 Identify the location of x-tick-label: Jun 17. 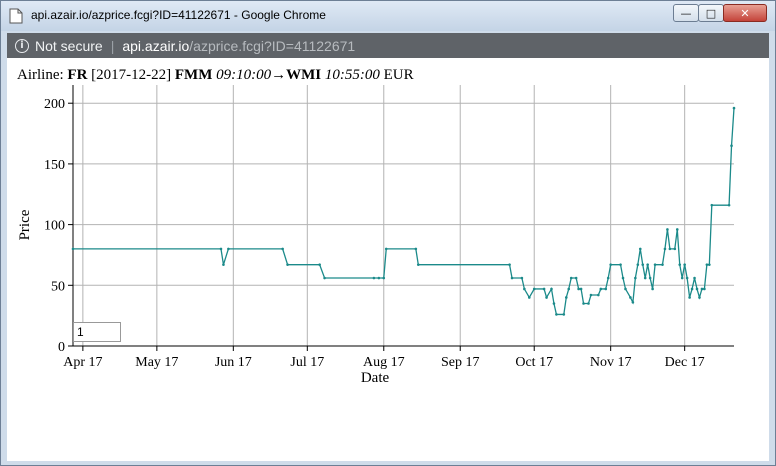
(233, 362).